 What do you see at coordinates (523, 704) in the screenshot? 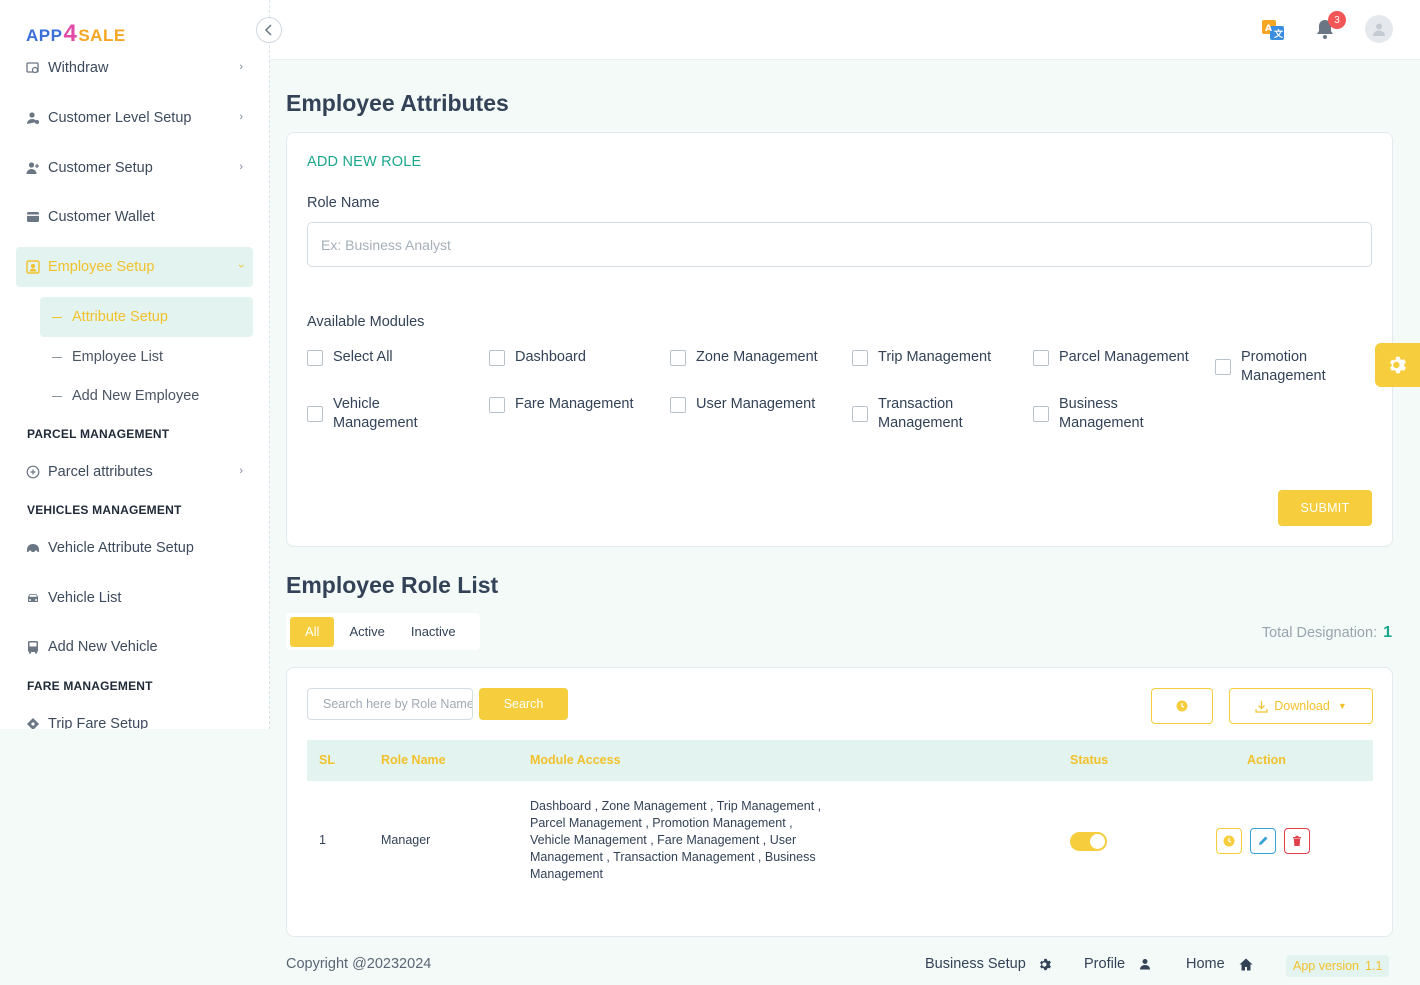
I see `search-button: Search` at bounding box center [523, 704].